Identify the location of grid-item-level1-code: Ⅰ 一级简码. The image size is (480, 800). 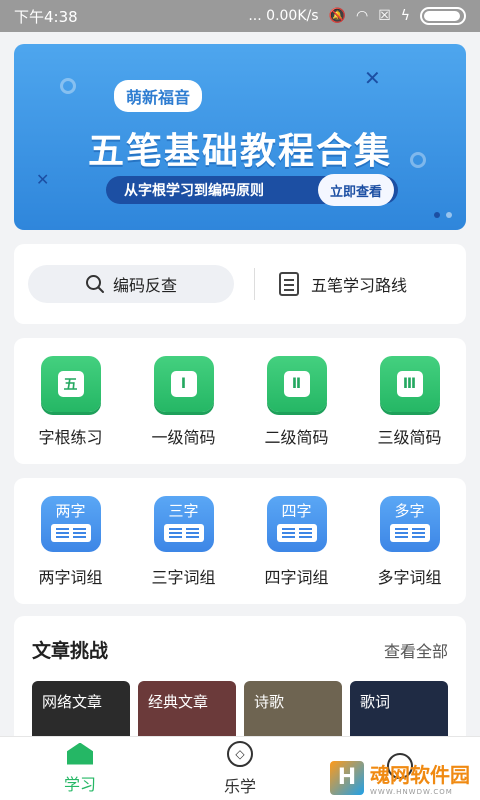
(184, 410).